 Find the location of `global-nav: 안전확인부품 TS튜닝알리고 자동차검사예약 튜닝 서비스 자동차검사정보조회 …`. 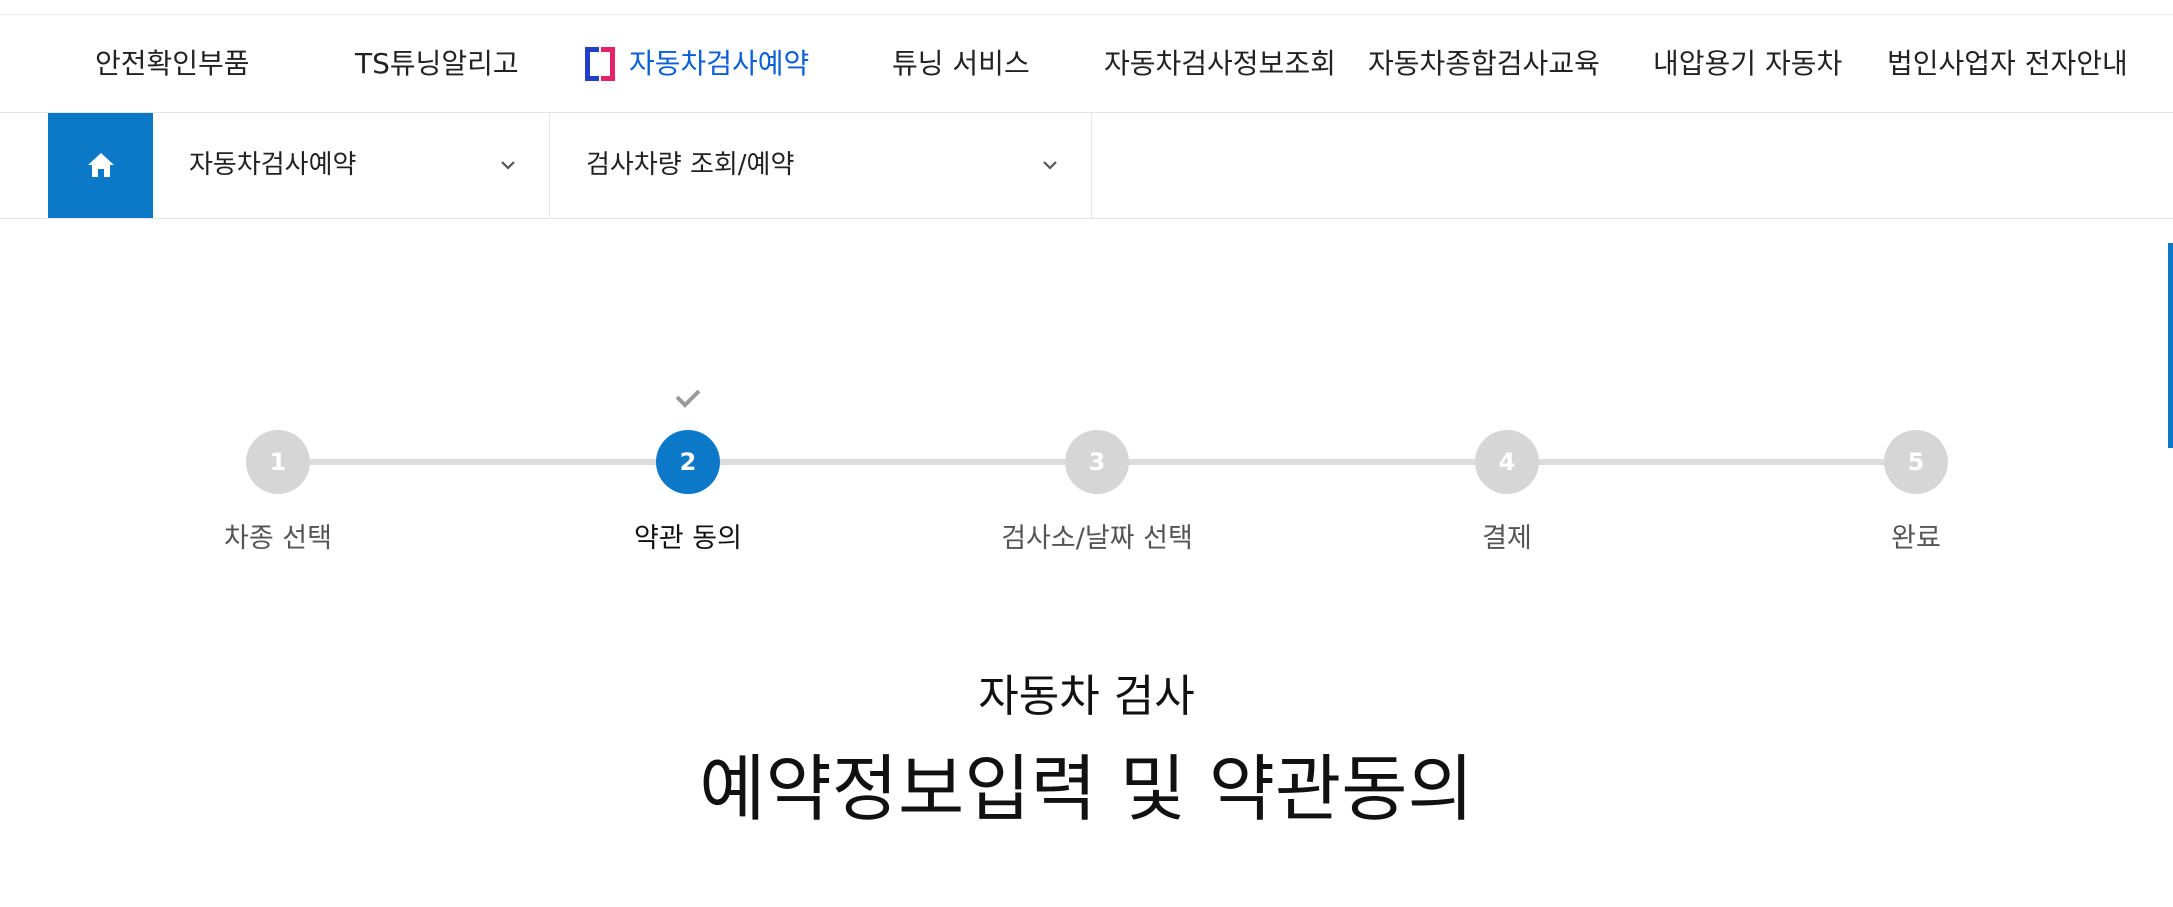

global-nav: 안전확인부품 TS튜닝알리고 자동차검사예약 튜닝 서비스 자동차검사정보조회 … is located at coordinates (1086, 64).